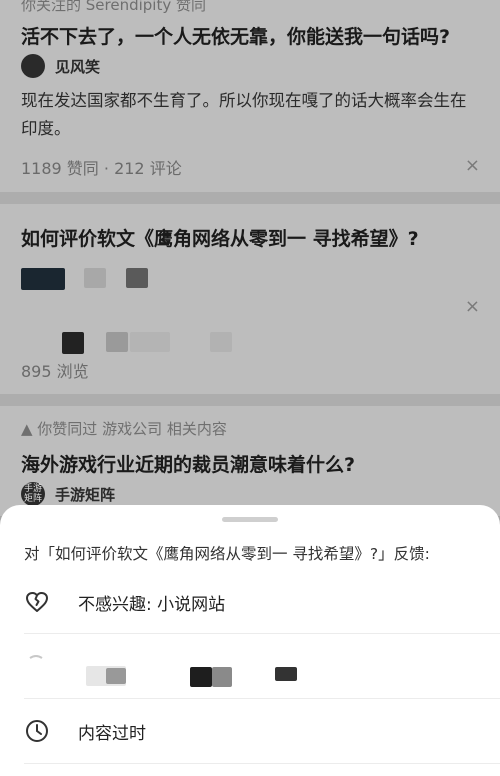 This screenshot has width=500, height=776. Describe the element at coordinates (250, 731) in the screenshot. I see `option-outdated: 内容过时` at that location.